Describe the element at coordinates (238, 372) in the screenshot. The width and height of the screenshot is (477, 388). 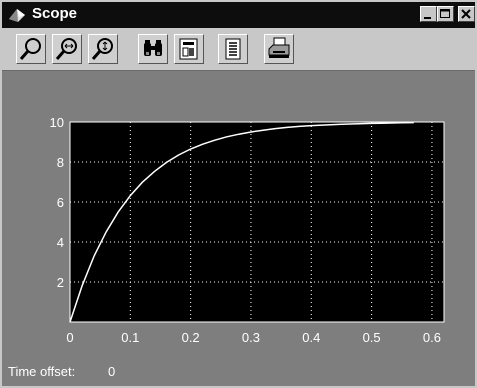
I see `status-bar: Time offset: 0` at that location.